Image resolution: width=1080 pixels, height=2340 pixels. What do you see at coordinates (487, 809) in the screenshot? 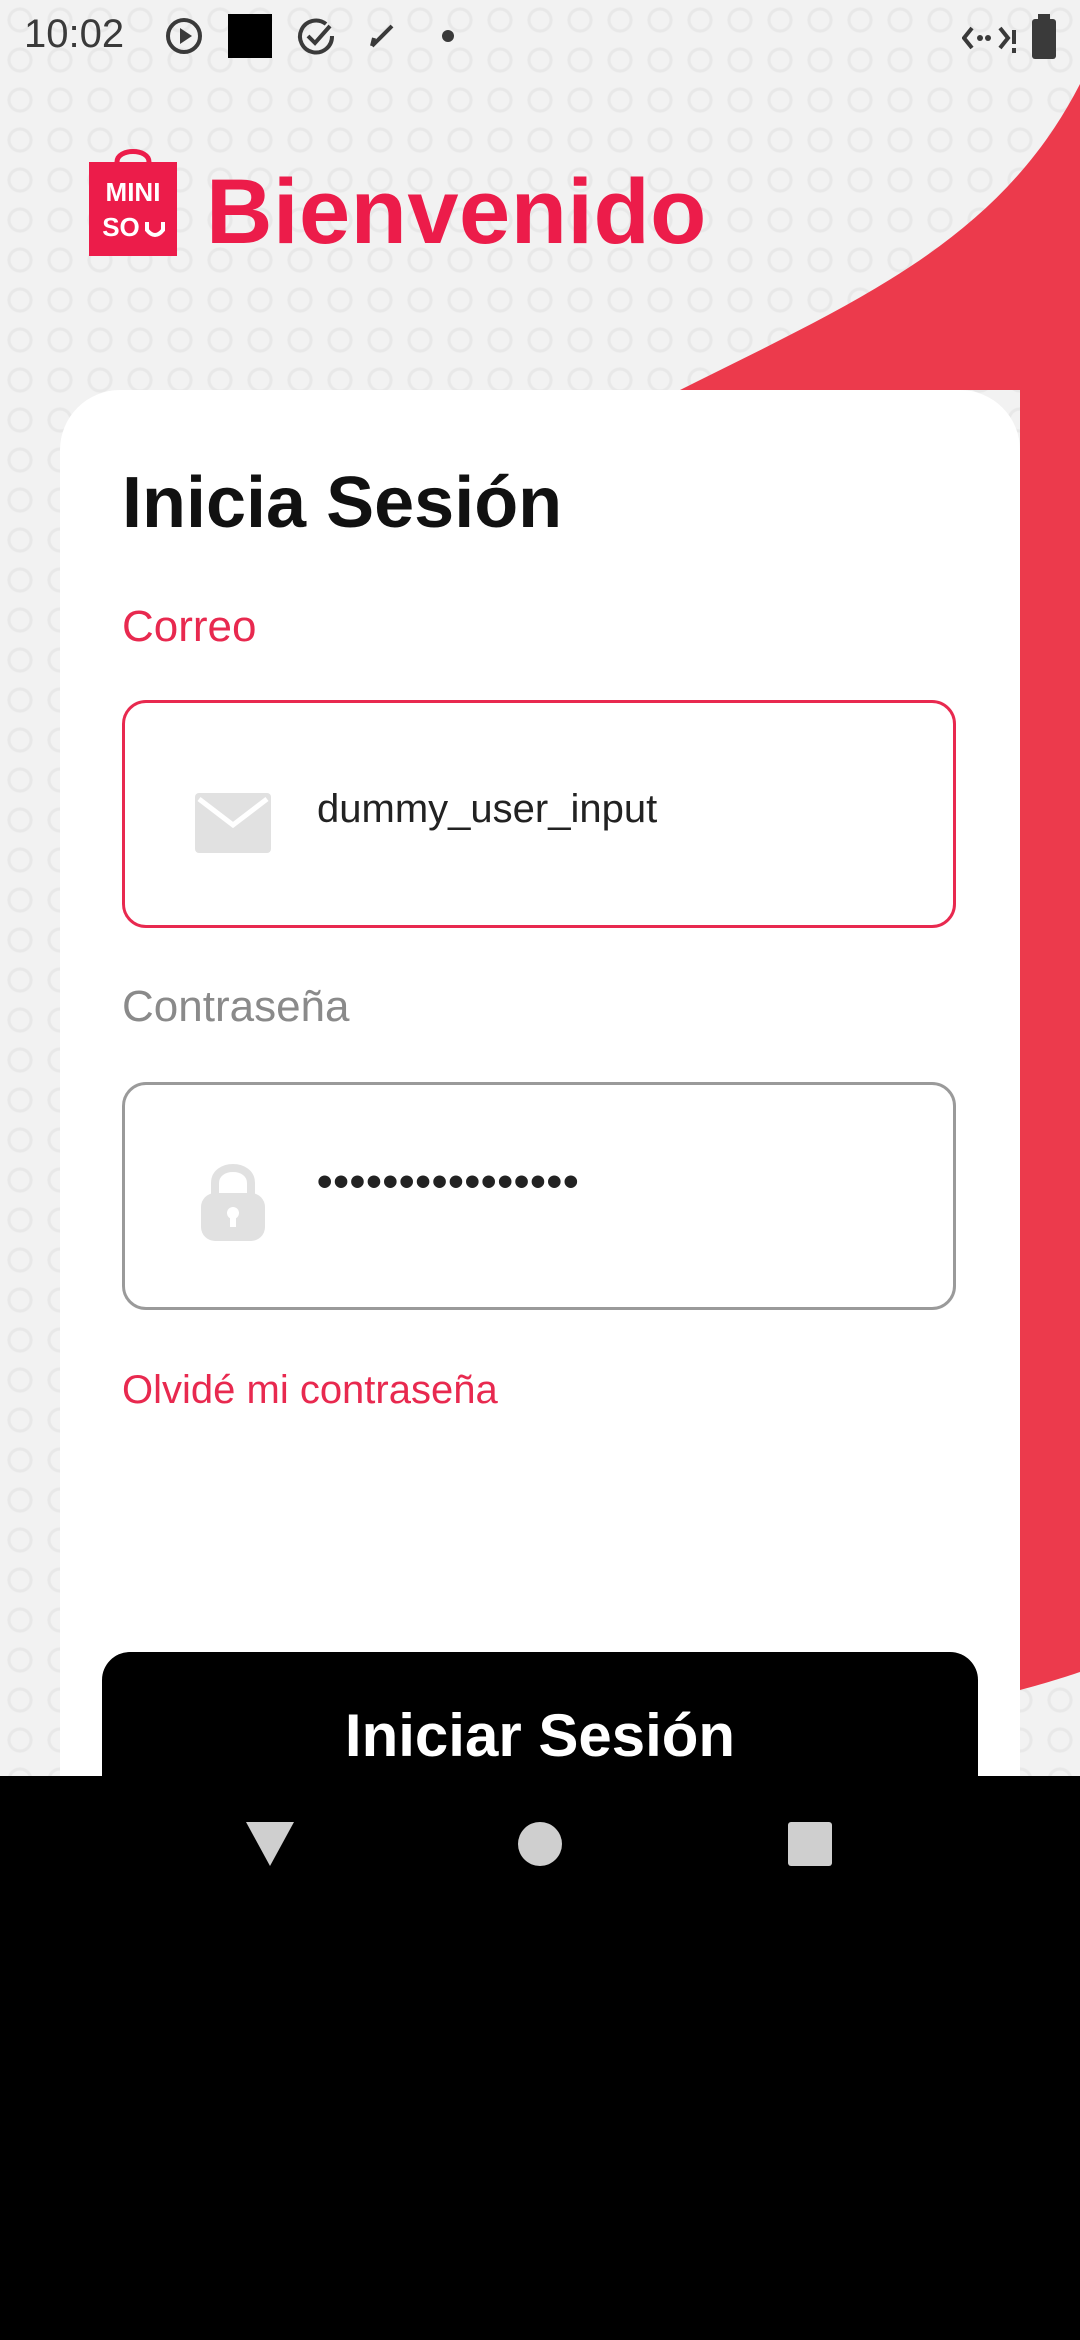
I see `email-value: dummy_user_input` at bounding box center [487, 809].